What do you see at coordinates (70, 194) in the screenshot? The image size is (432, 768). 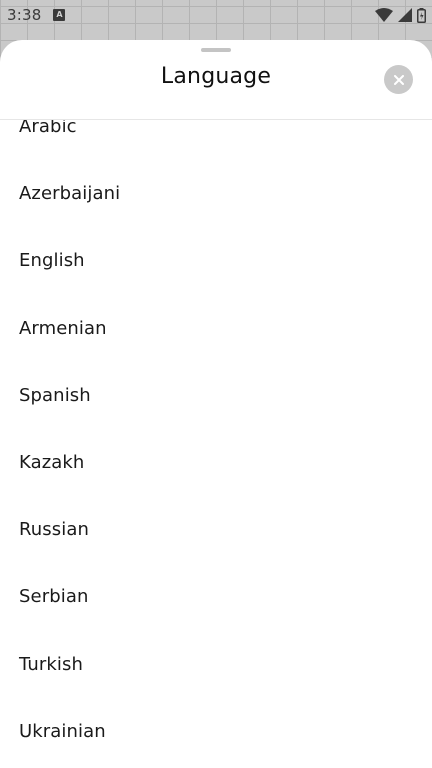 I see `language-label: Azerbaijani` at bounding box center [70, 194].